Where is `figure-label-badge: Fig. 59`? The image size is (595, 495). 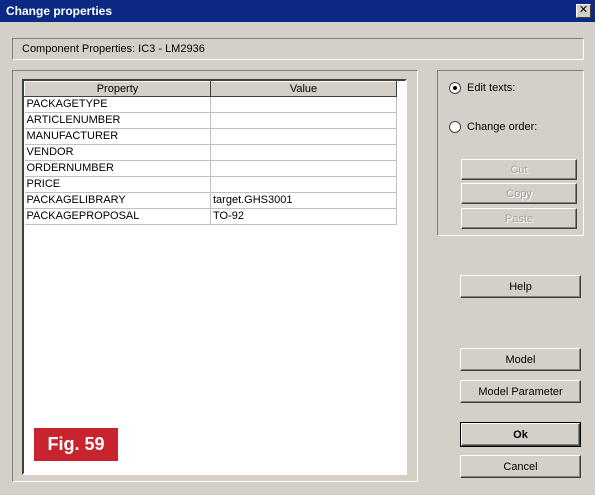
figure-label-badge: Fig. 59 is located at coordinates (76, 444).